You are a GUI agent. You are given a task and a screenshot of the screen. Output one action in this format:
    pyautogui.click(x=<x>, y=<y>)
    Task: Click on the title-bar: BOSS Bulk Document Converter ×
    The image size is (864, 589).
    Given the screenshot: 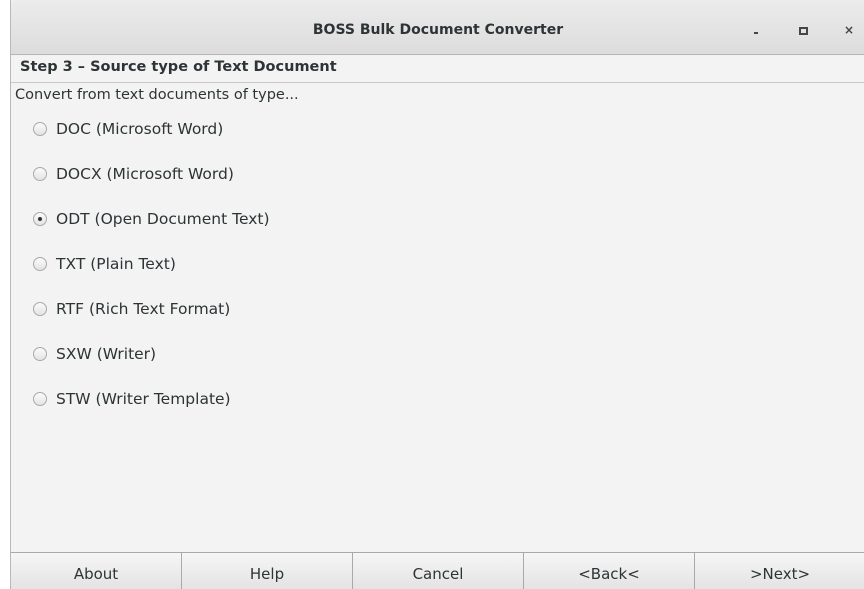 What is the action you would take?
    pyautogui.click(x=437, y=27)
    